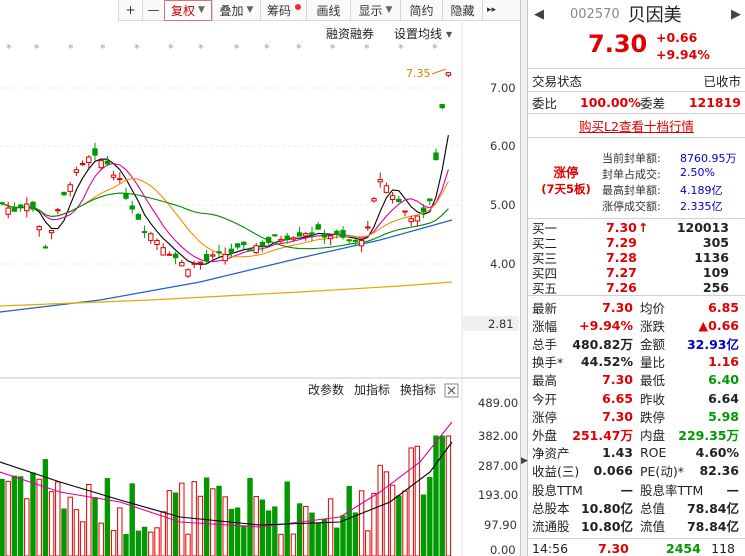 The image size is (745, 556). Describe the element at coordinates (631, 174) in the screenshot. I see `limit-up-item-label: 封单占成交:` at that location.